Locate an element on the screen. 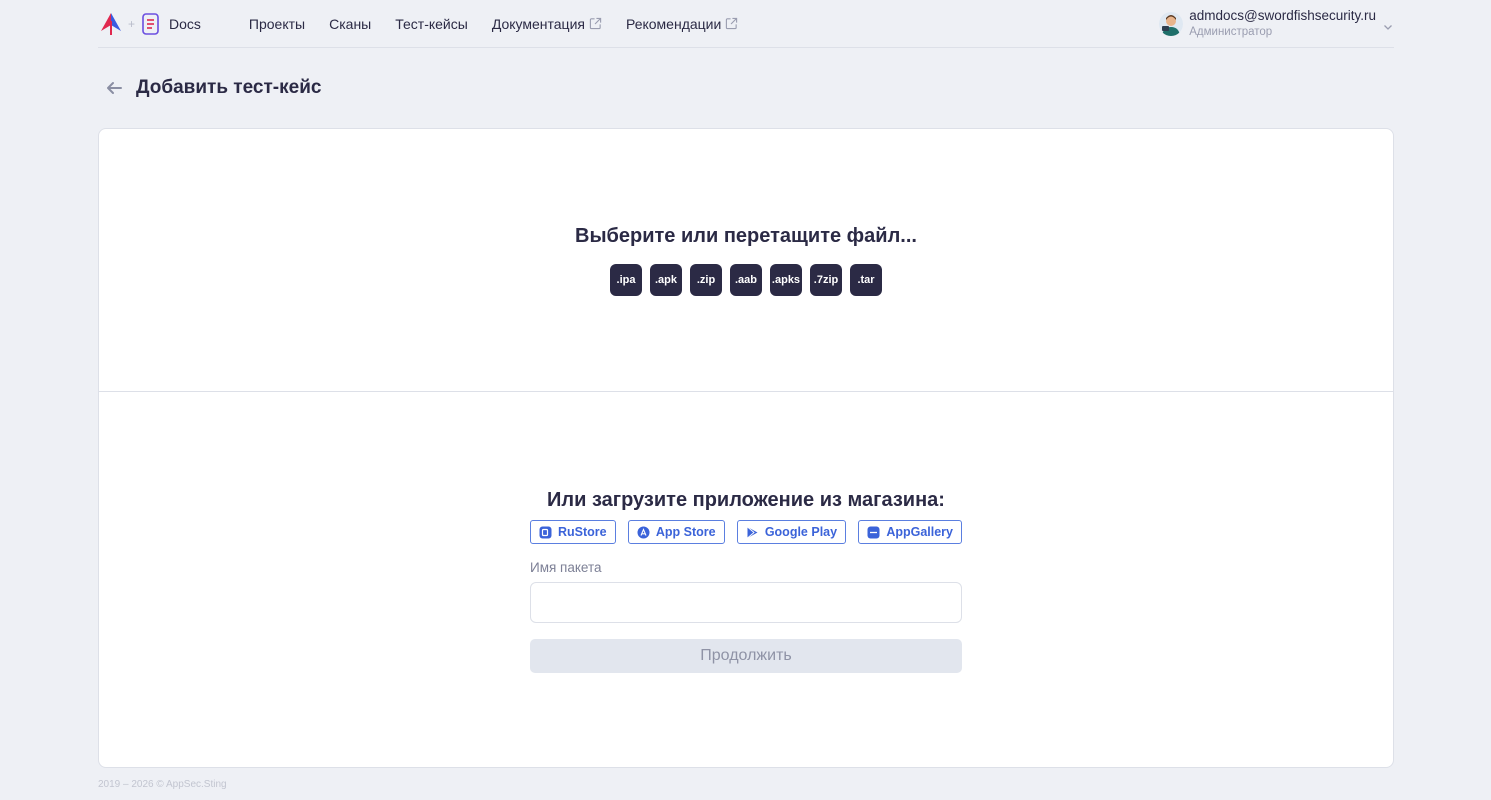 The height and width of the screenshot is (800, 1491). appgallery-button: AppGallery is located at coordinates (910, 532).